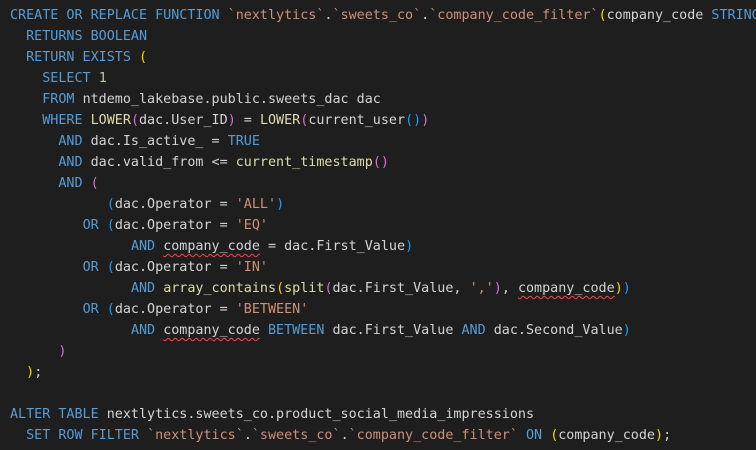 This screenshot has width=756, height=450. What do you see at coordinates (247, 120) in the screenshot?
I see `text-token: =` at bounding box center [247, 120].